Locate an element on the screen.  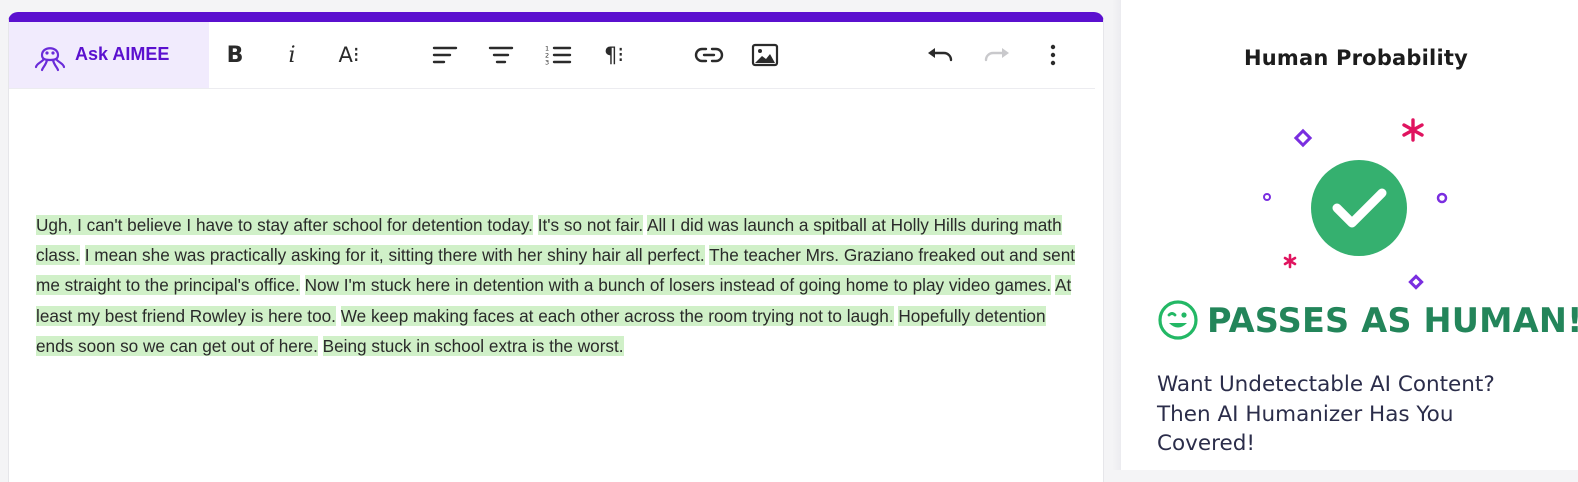
italic-button: i is located at coordinates (292, 55).